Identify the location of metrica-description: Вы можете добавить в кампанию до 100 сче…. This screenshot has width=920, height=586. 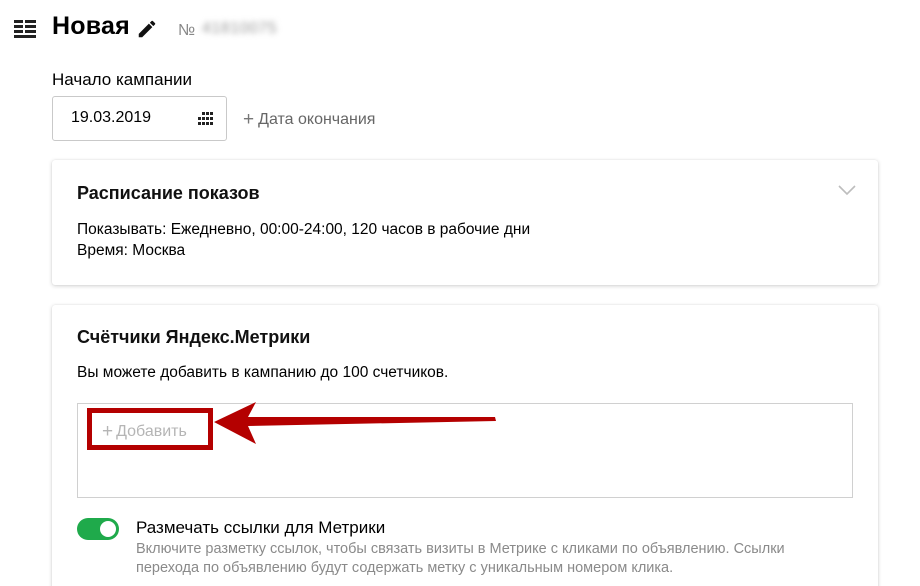
(263, 372).